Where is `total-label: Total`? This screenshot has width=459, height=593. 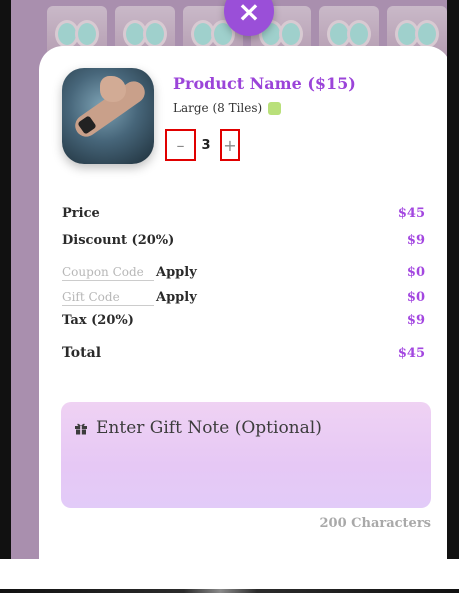 total-label: Total is located at coordinates (82, 353).